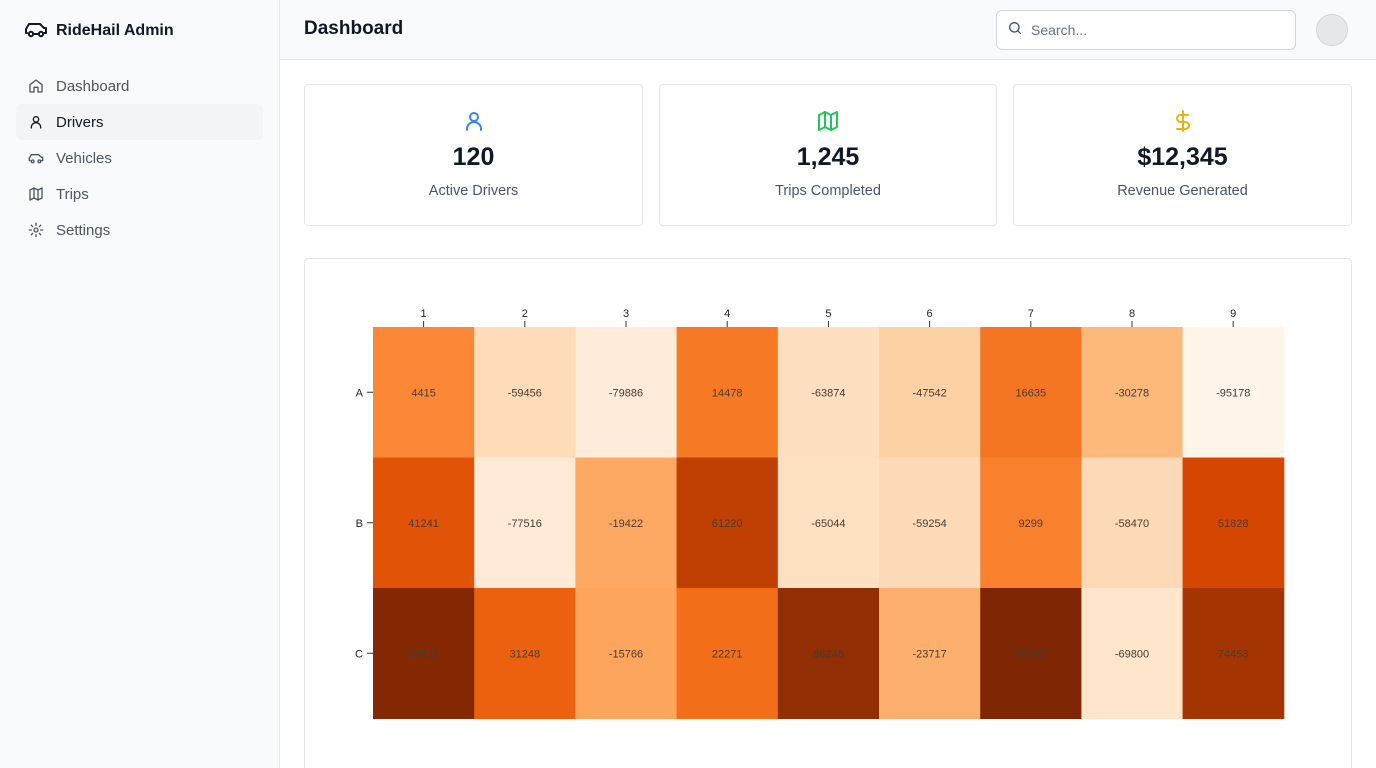 The height and width of the screenshot is (768, 1376). What do you see at coordinates (525, 524) in the screenshot?
I see `heatmap-cell-label: -77516` at bounding box center [525, 524].